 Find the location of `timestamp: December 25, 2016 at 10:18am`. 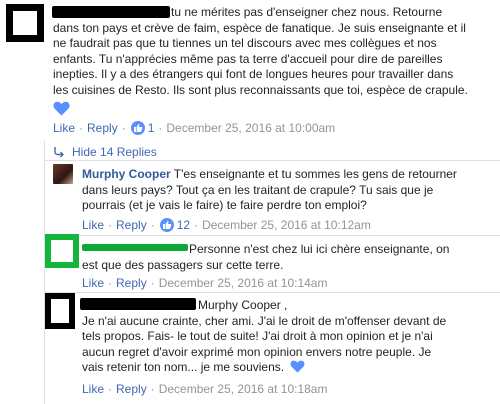

timestamp: December 25, 2016 at 10:18am is located at coordinates (243, 389).